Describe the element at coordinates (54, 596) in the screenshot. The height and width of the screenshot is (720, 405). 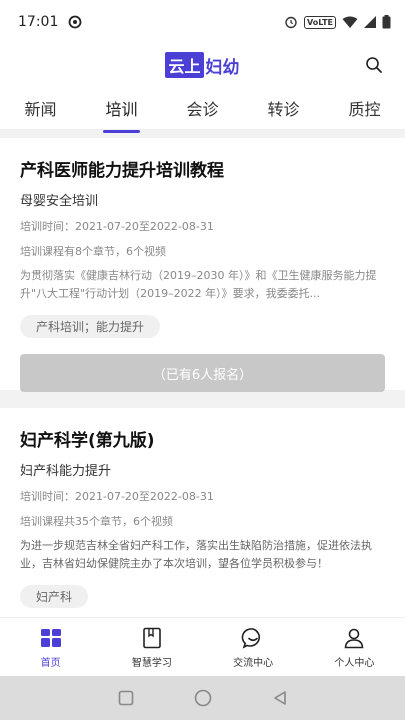
I see `card-tag: 妇产科` at that location.